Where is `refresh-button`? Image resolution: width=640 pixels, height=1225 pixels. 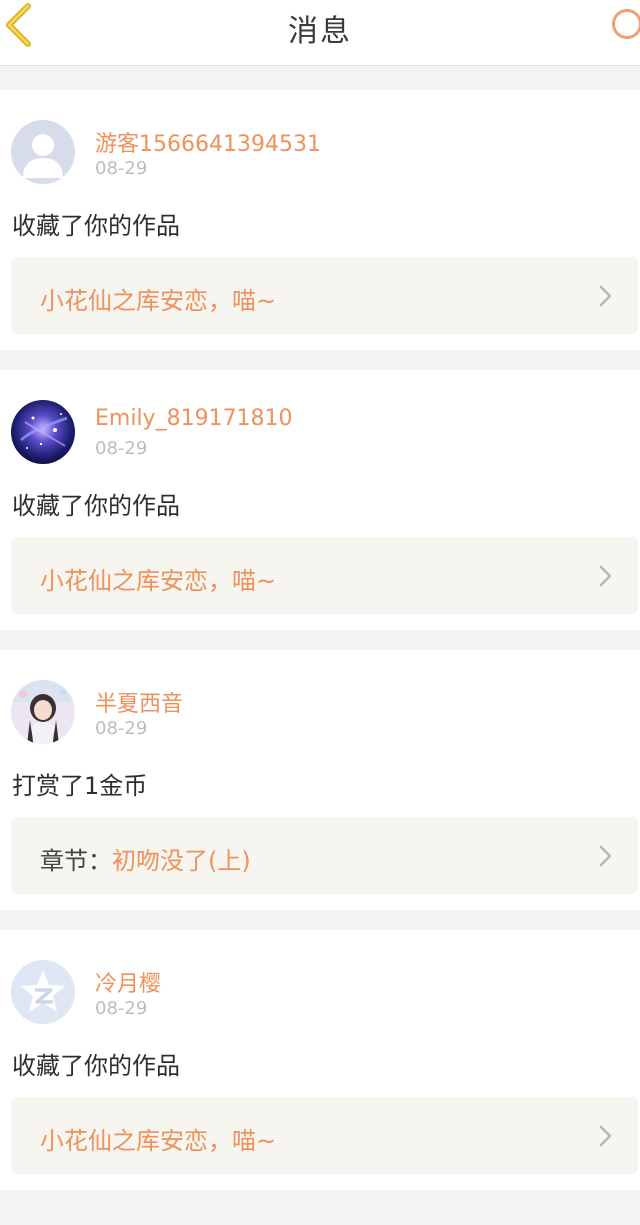
refresh-button is located at coordinates (620, 25).